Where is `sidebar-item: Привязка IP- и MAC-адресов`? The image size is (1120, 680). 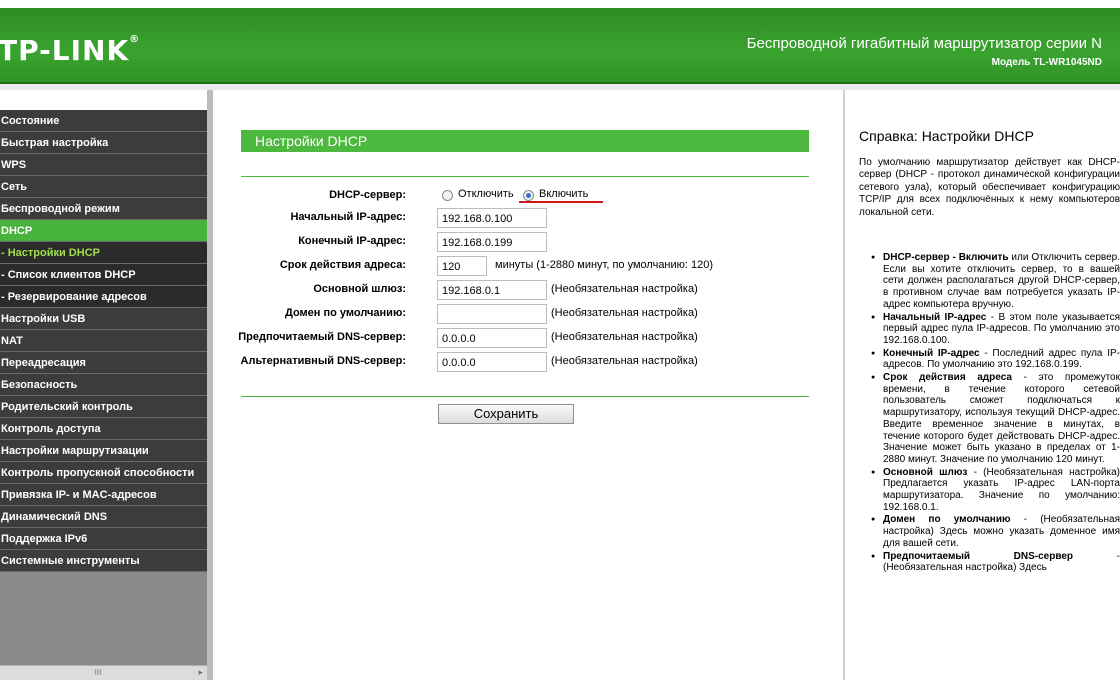 sidebar-item: Привязка IP- и MAC-адресов is located at coordinates (103, 495).